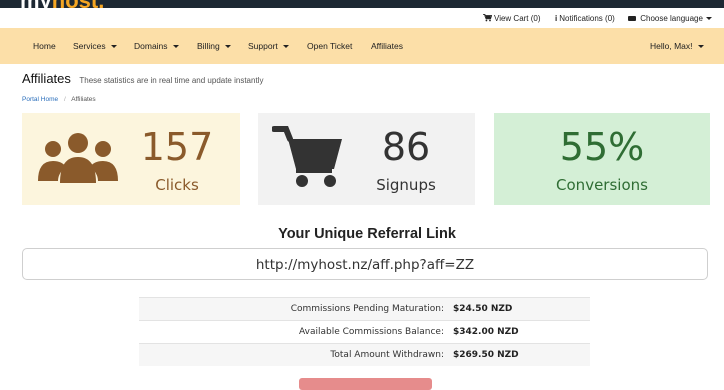 This screenshot has width=724, height=390. What do you see at coordinates (585, 18) in the screenshot?
I see `notifications-link: i Notifications (0)` at bounding box center [585, 18].